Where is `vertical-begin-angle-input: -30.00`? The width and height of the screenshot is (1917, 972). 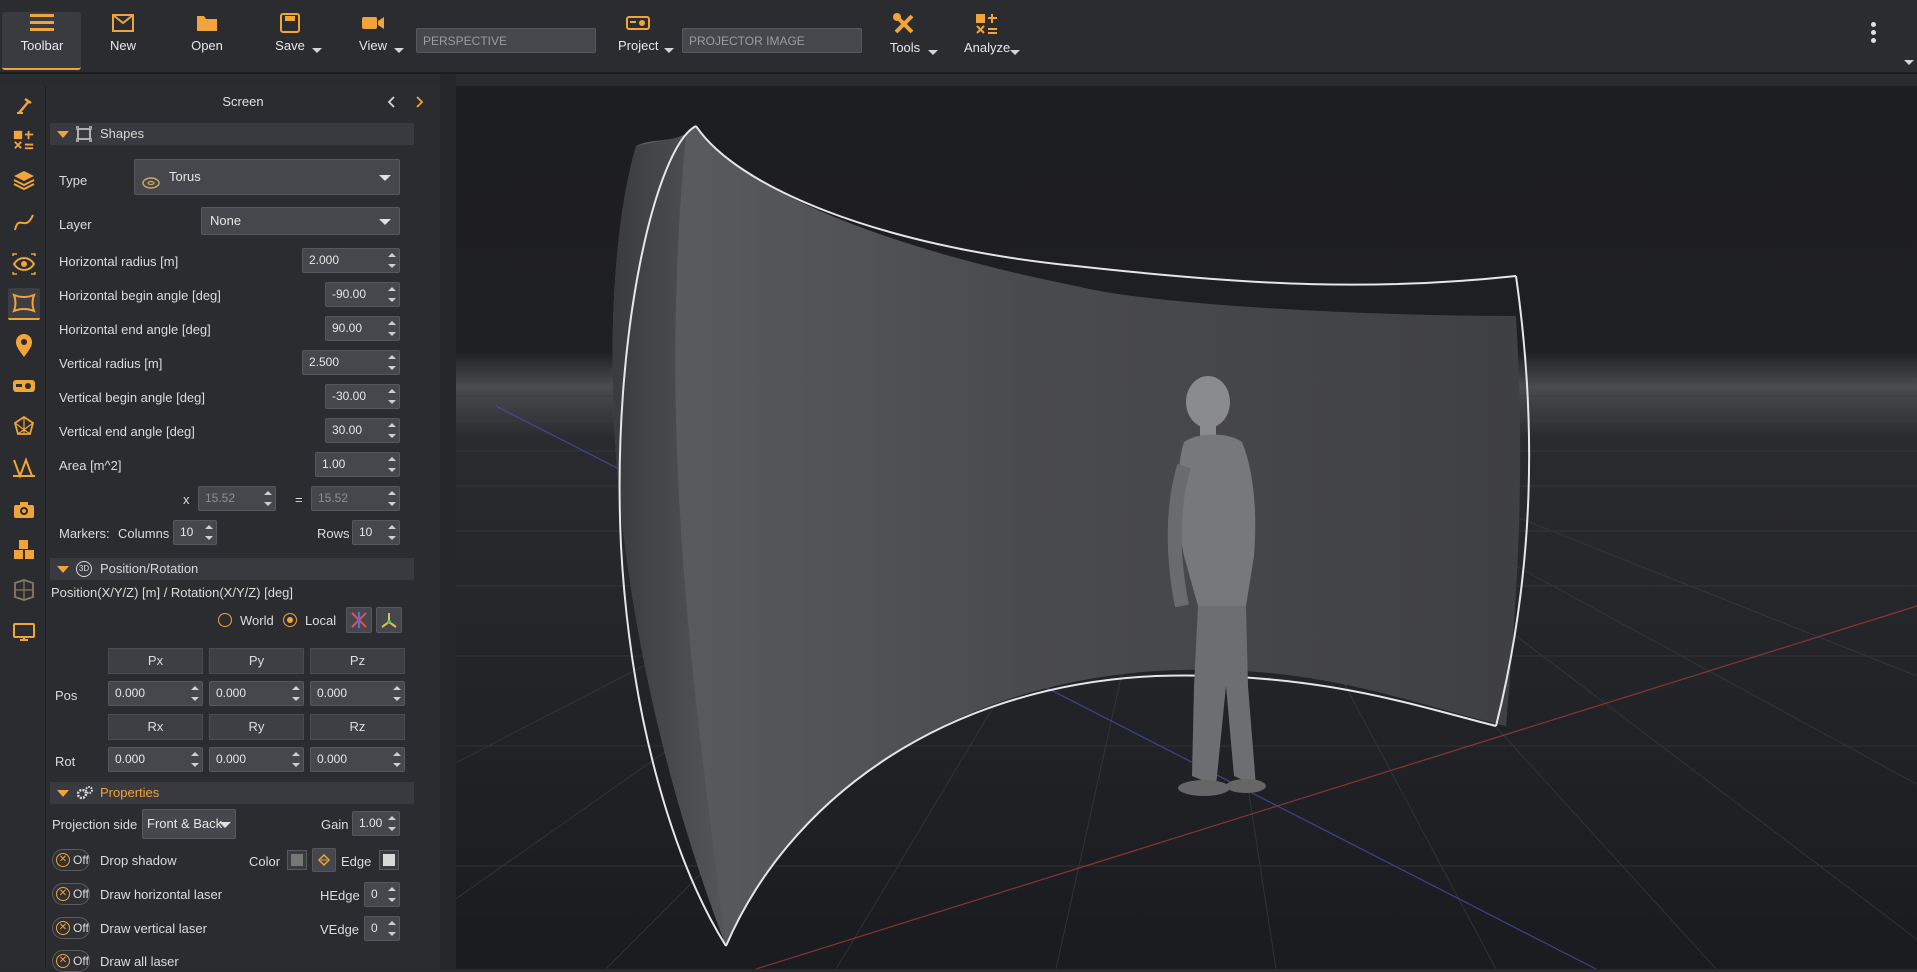
vertical-begin-angle-input: -30.00 is located at coordinates (362, 396).